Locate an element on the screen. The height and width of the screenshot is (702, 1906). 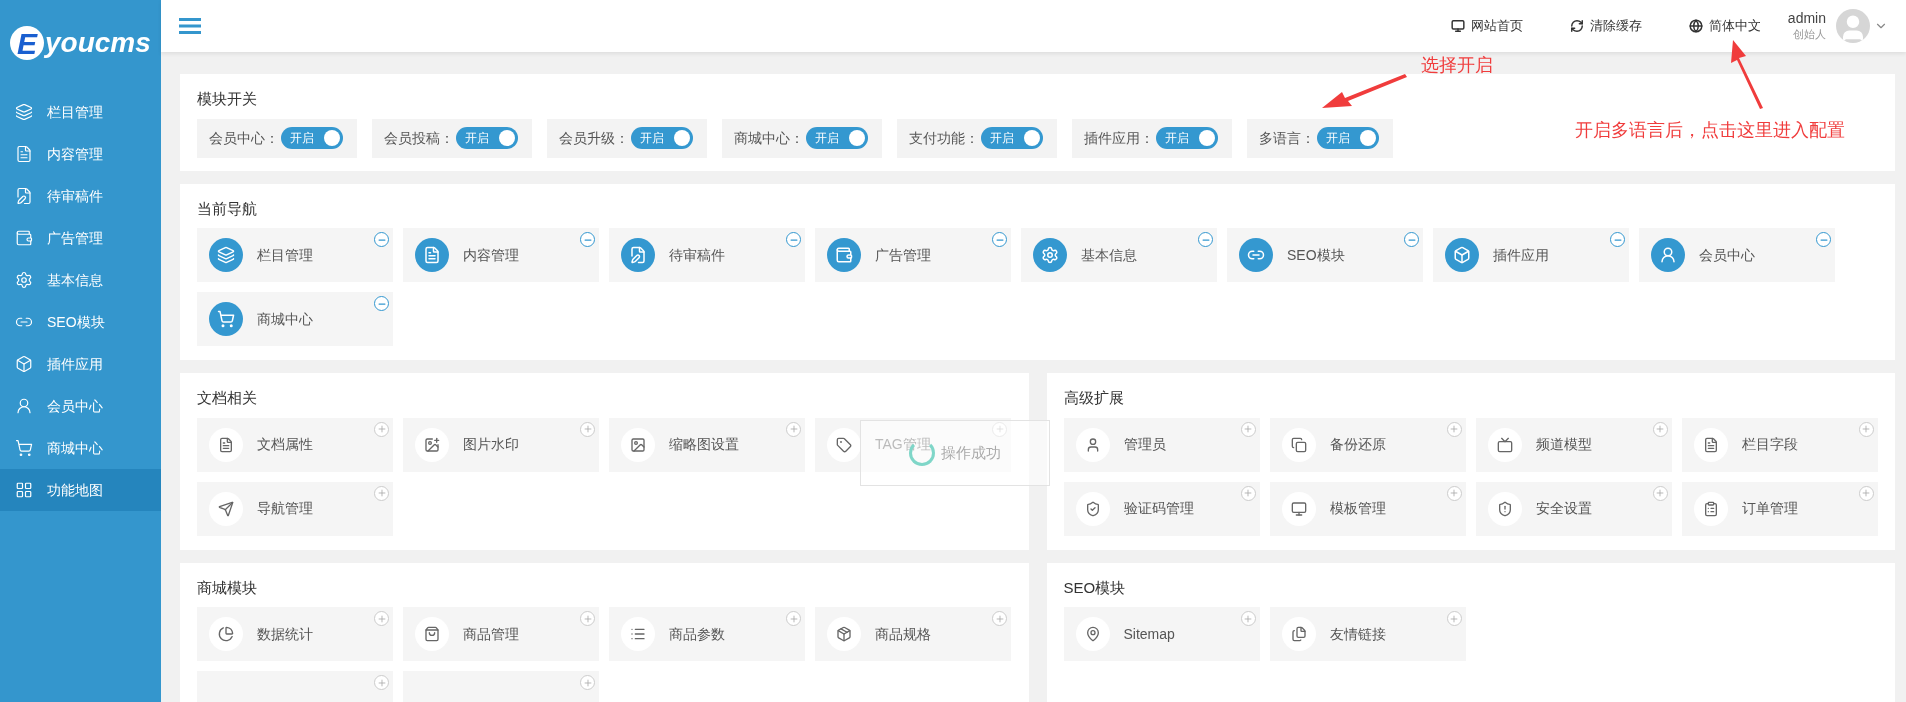
nav-tile: 广告管理 is located at coordinates (913, 255).